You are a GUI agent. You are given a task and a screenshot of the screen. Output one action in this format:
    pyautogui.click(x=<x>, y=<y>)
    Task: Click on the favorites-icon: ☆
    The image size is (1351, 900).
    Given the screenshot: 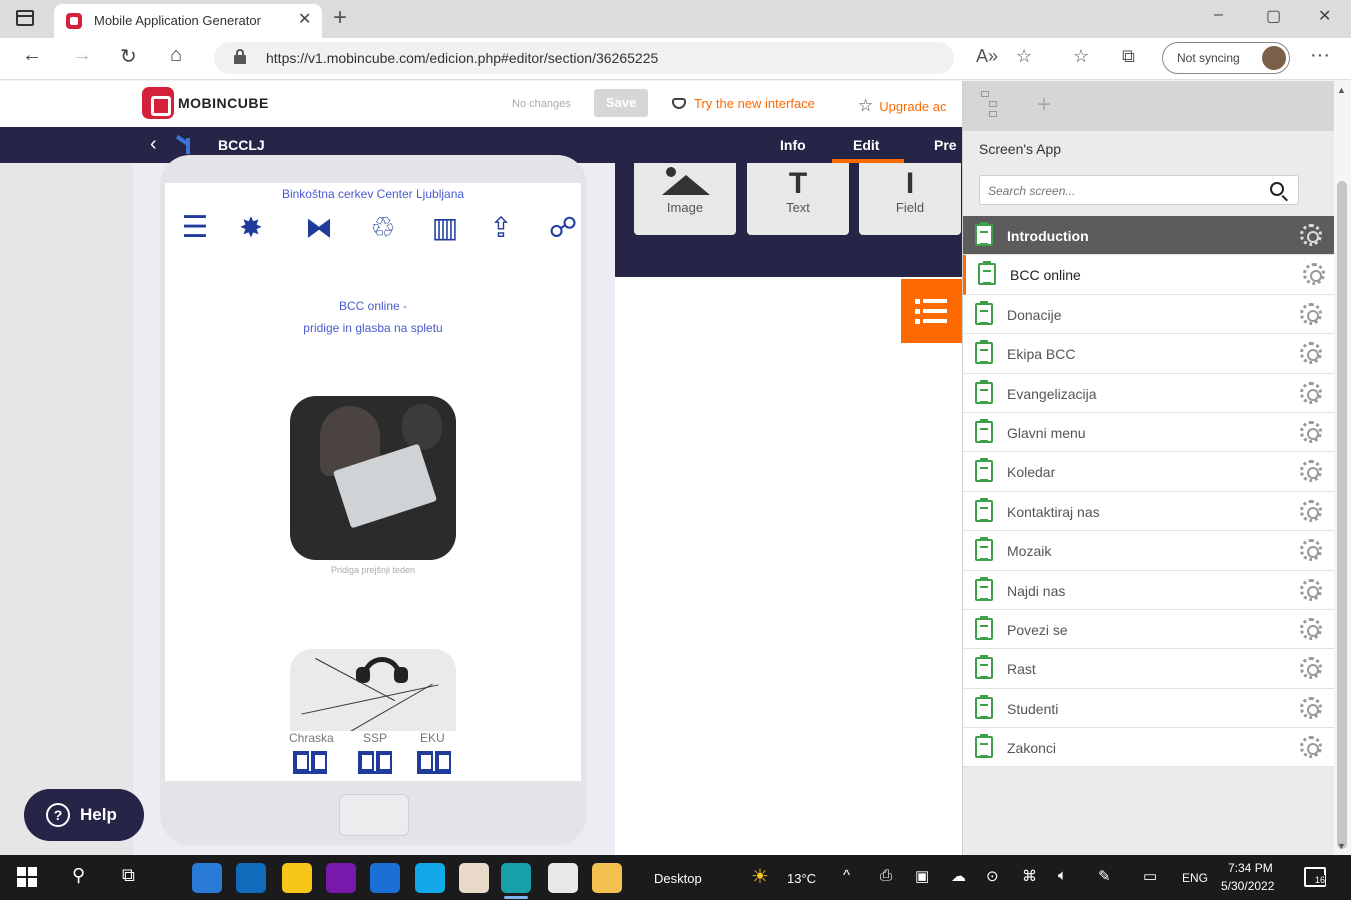 What is the action you would take?
    pyautogui.click(x=1081, y=56)
    